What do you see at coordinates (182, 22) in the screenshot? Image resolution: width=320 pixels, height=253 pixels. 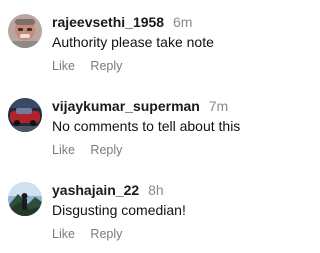 I see `timestamp: 6m` at bounding box center [182, 22].